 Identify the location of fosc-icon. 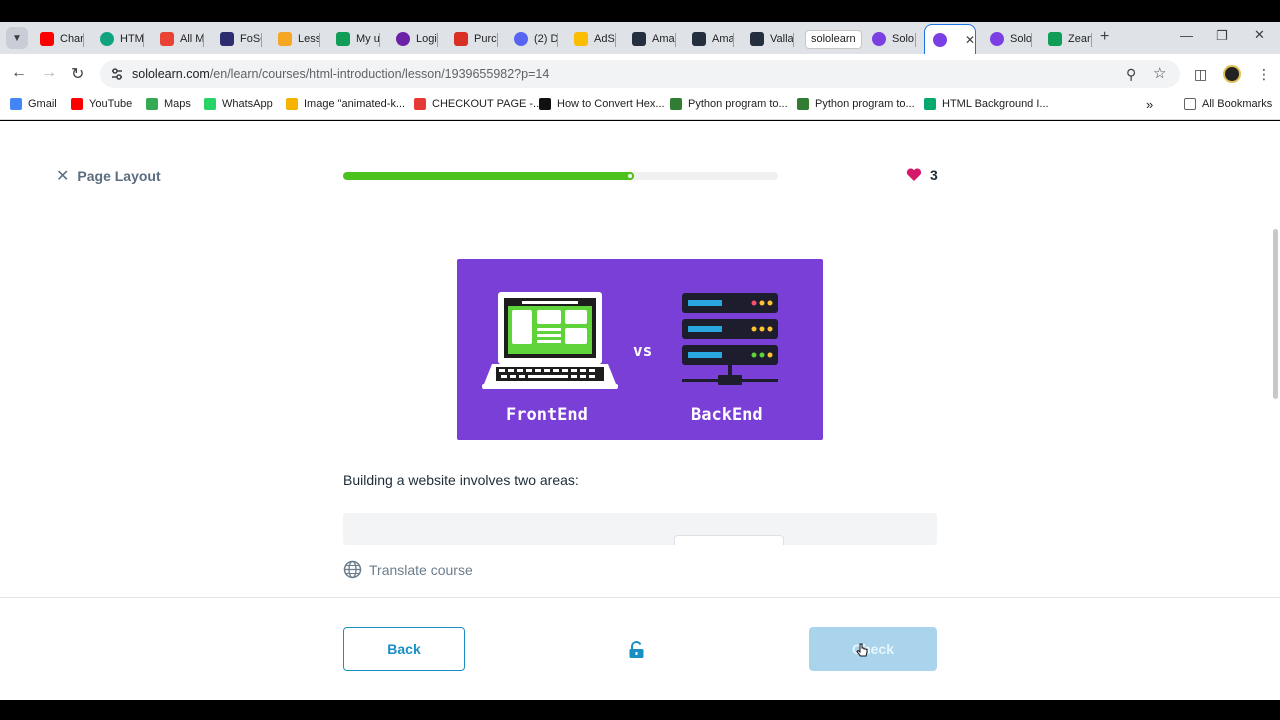
(227, 39).